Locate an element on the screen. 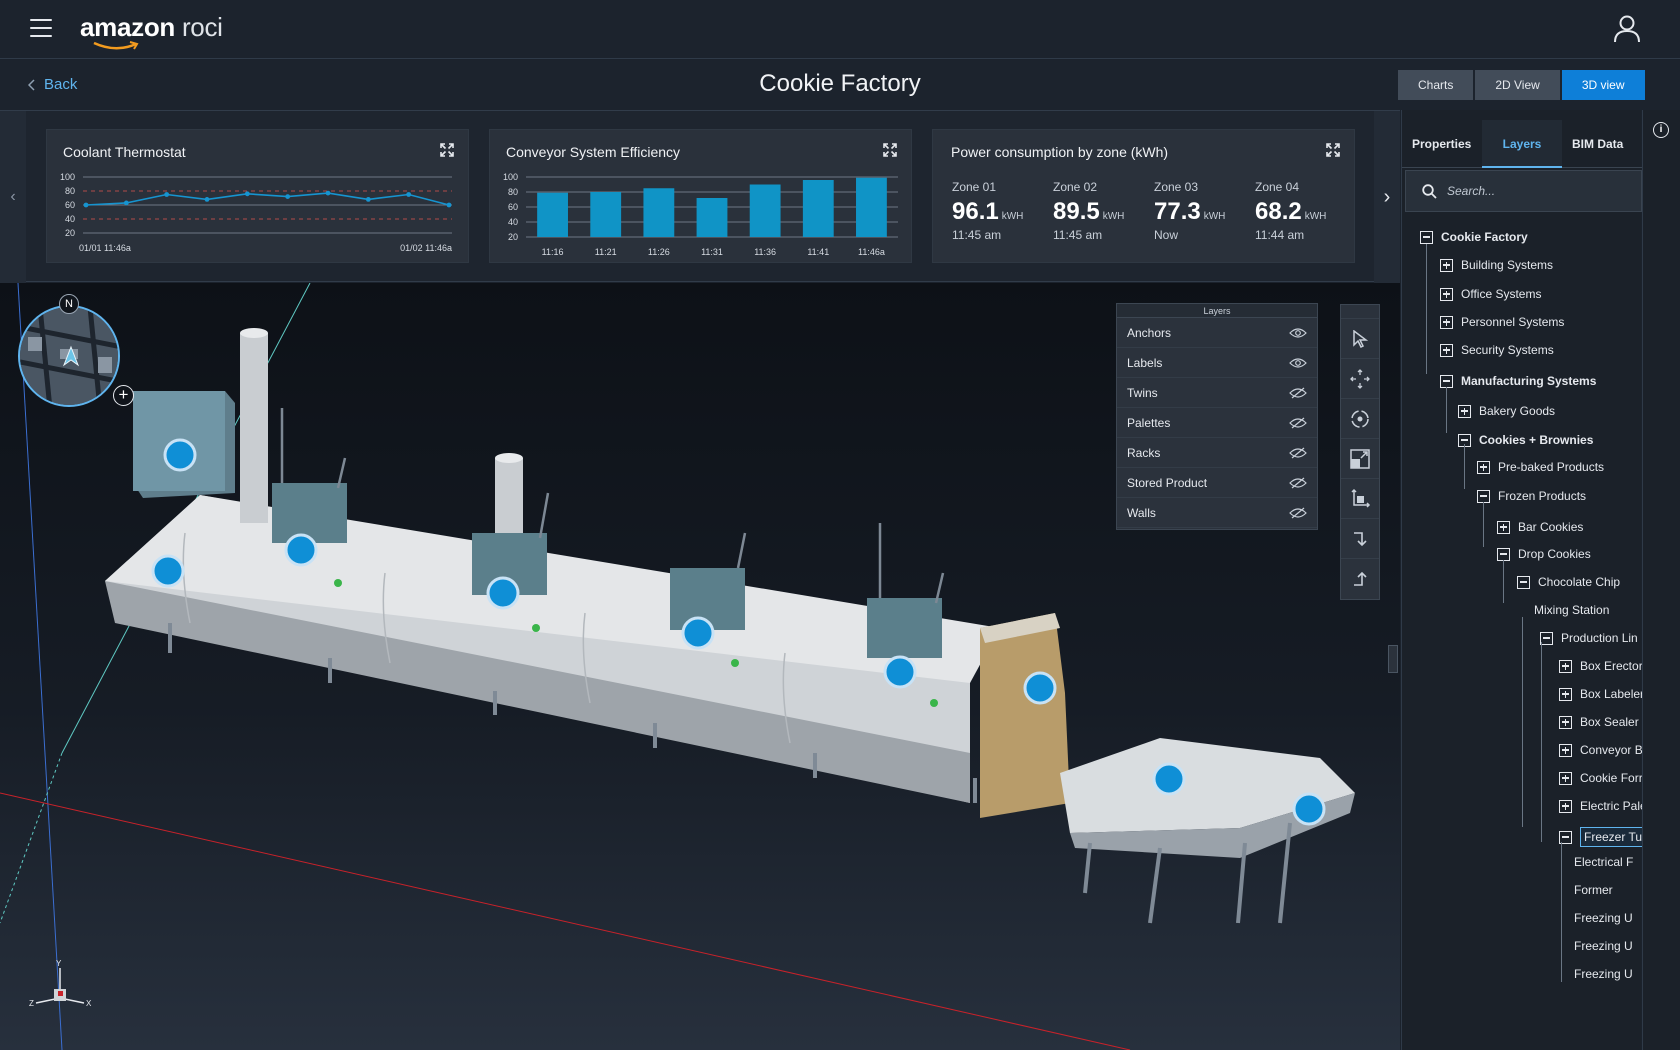 The image size is (1680, 1050). tree-item-label: Conveyor B is located at coordinates (1611, 750).